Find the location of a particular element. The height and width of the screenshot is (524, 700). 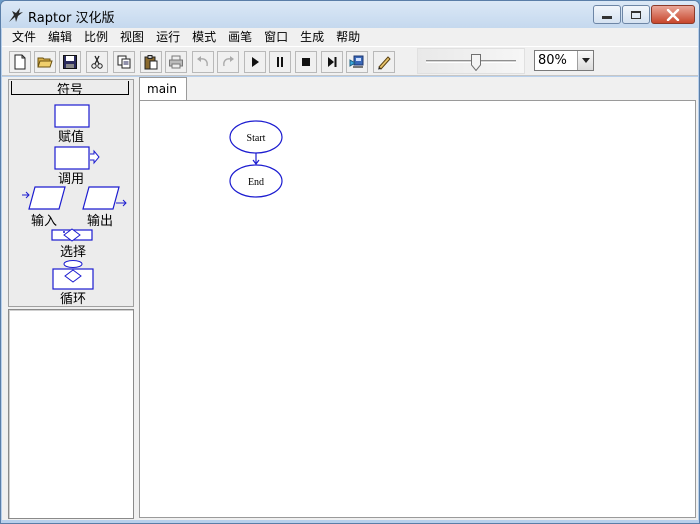

play-icon is located at coordinates (255, 62).